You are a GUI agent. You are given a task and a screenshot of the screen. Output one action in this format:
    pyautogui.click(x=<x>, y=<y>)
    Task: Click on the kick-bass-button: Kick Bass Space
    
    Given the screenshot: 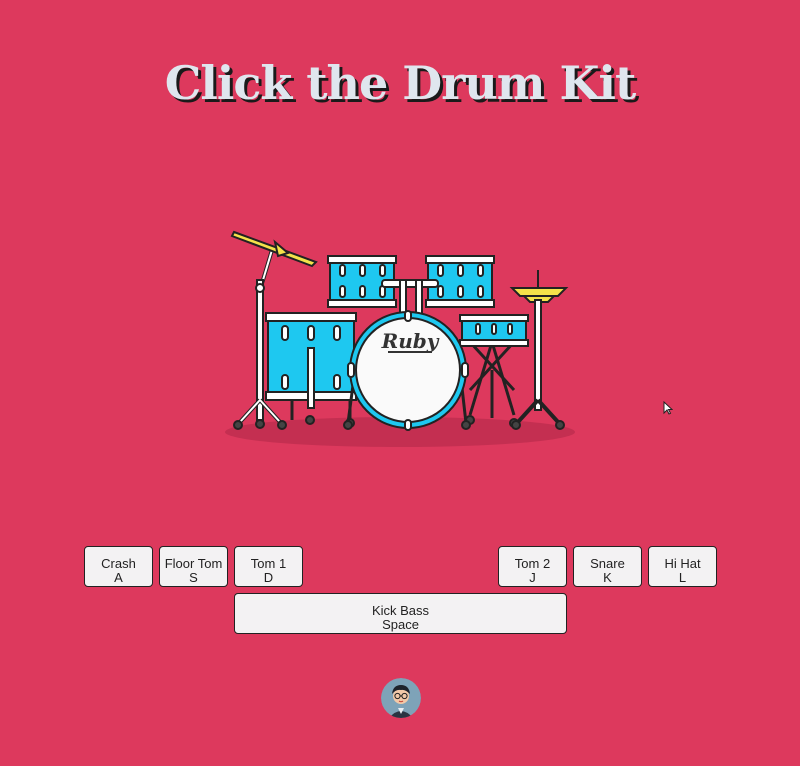 What is the action you would take?
    pyautogui.click(x=400, y=613)
    